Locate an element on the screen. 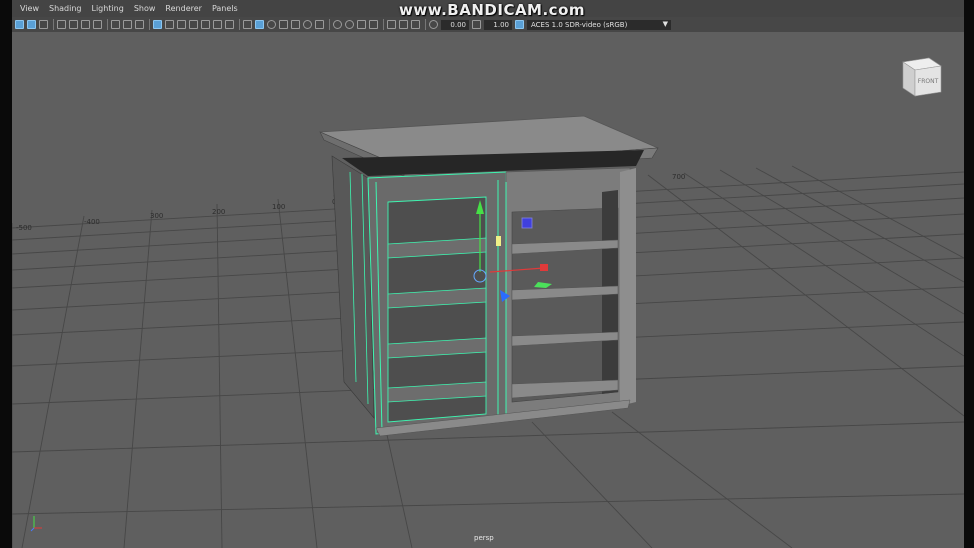 Image resolution: width=974 pixels, height=548 pixels. paint-icon is located at coordinates (43, 24).